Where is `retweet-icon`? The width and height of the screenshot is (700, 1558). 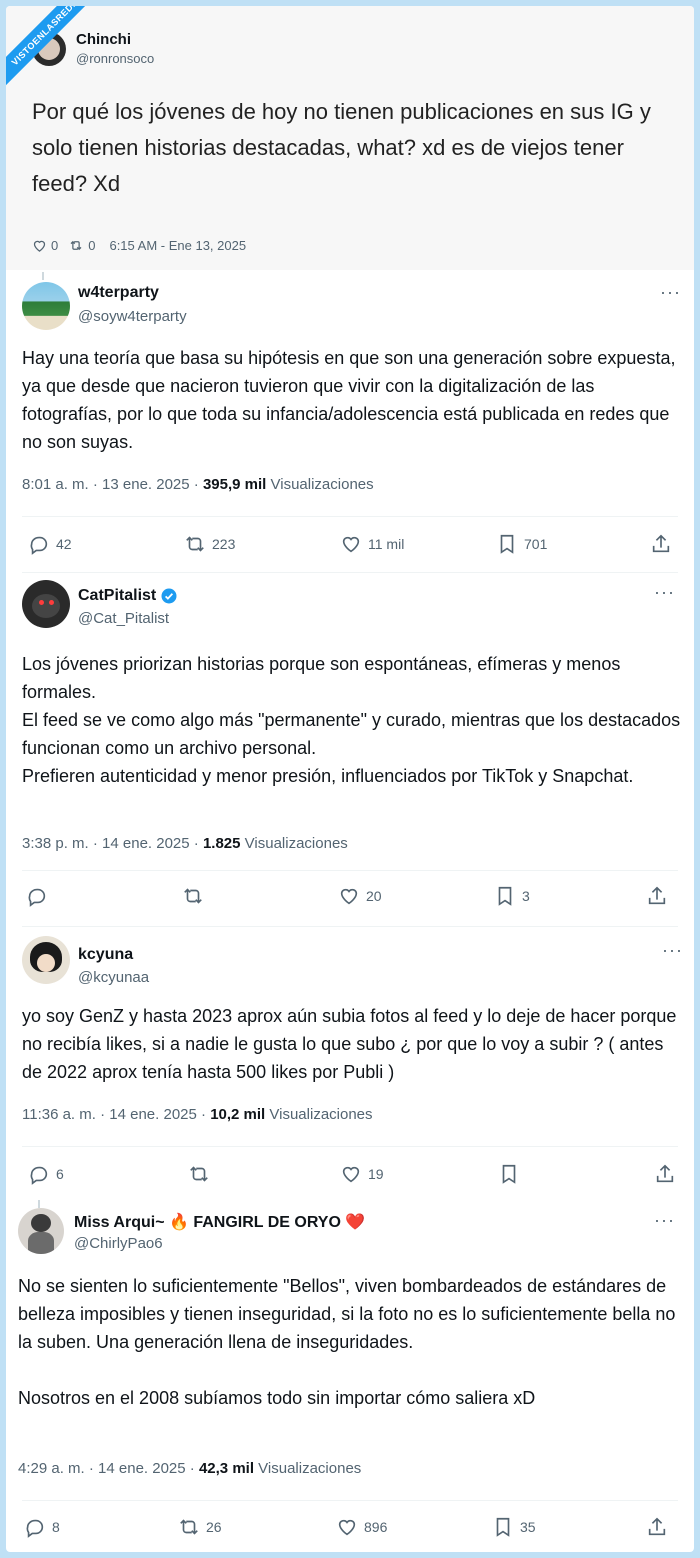 retweet-icon is located at coordinates (76, 245).